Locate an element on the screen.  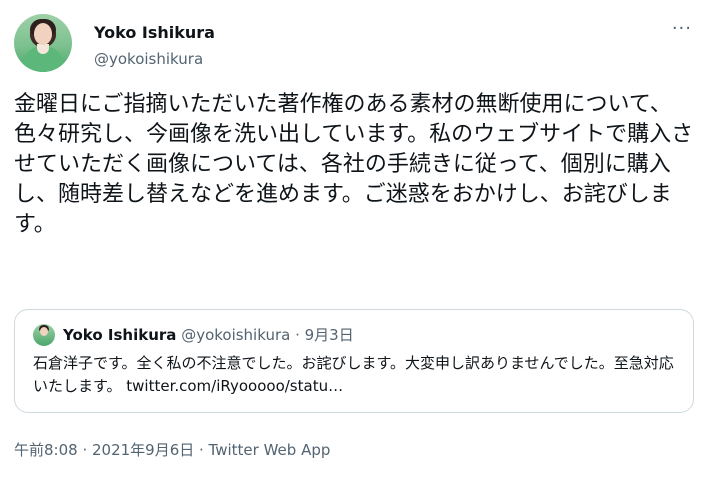
avatar-face is located at coordinates (43, 34).